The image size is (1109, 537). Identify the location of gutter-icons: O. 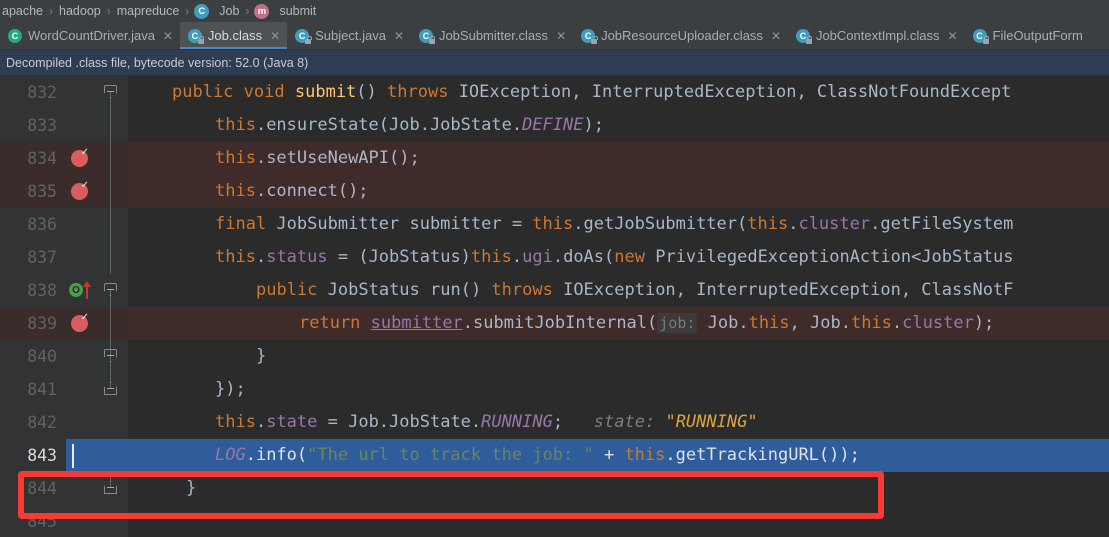
(80, 290).